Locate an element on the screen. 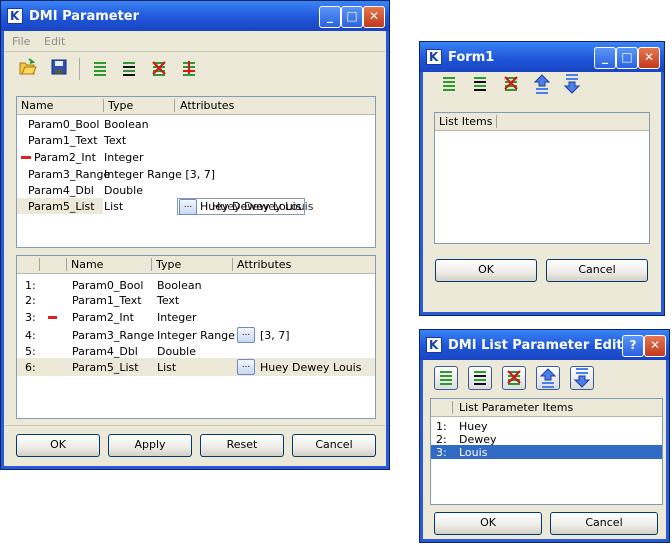 This screenshot has width=672, height=545. form1-title-bar: K Form1 _ □ ✕ is located at coordinates (542, 57).